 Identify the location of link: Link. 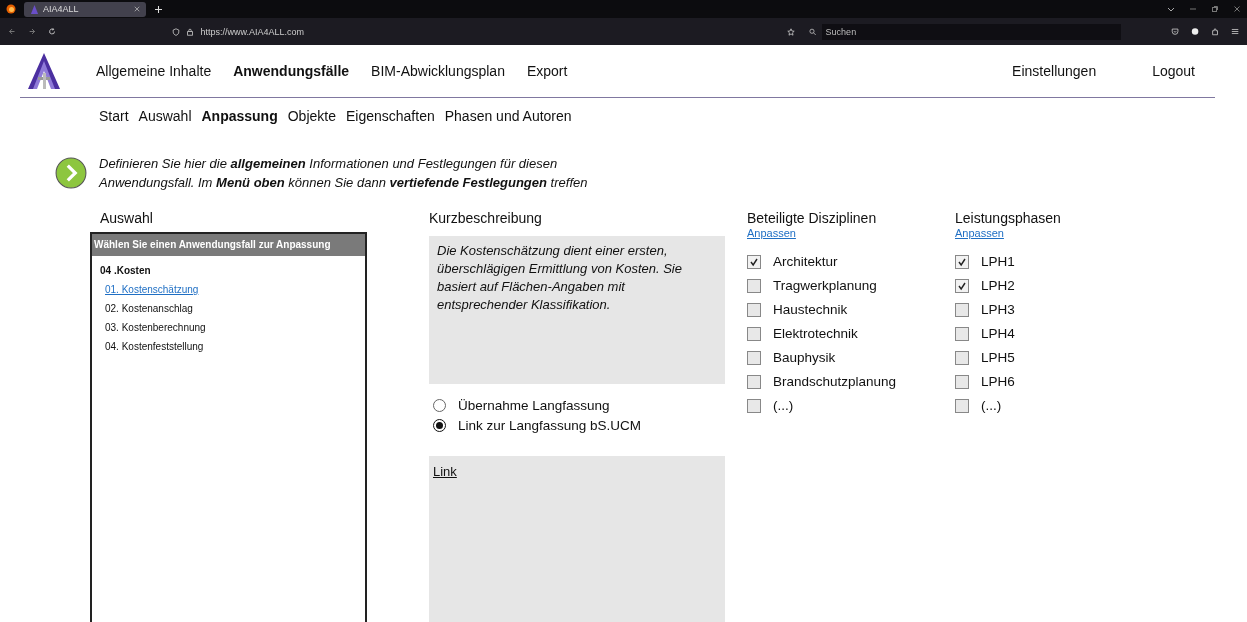
(445, 471).